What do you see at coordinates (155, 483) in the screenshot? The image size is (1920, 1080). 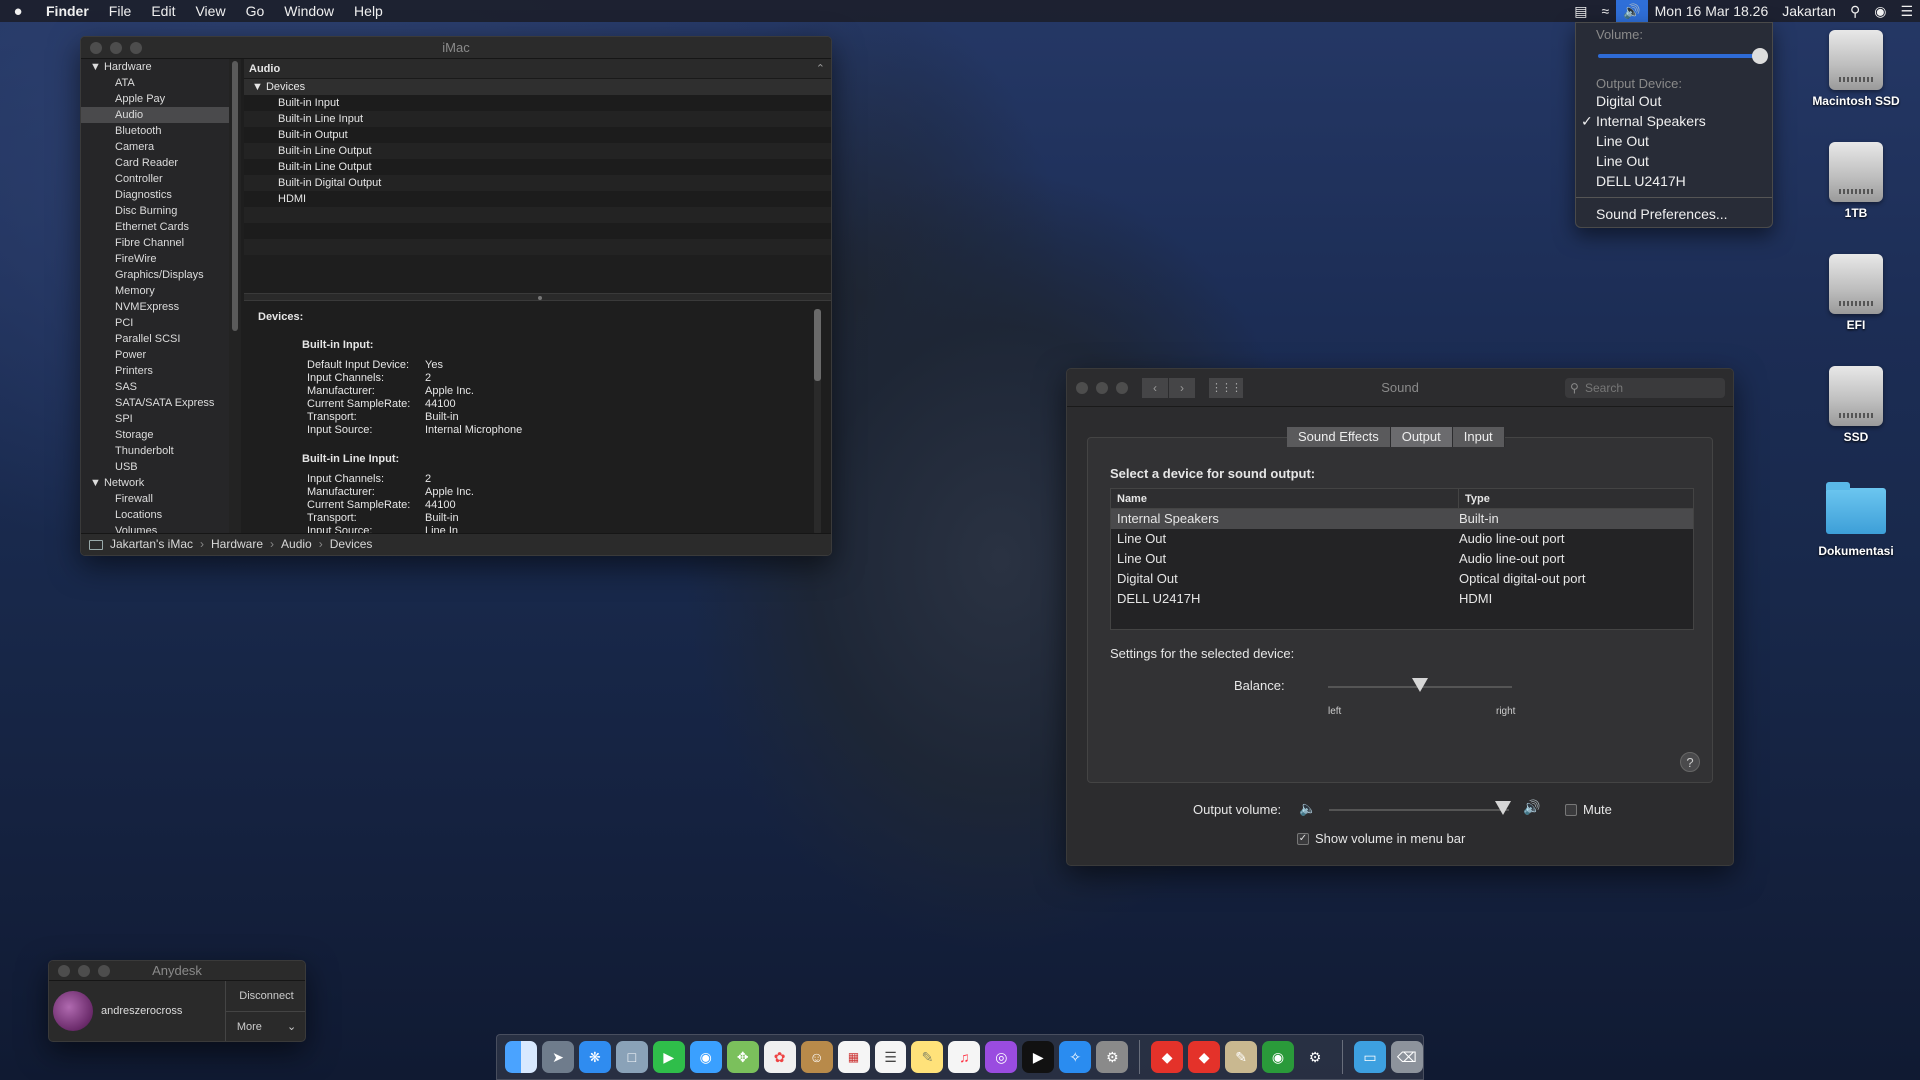 I see `sidebar-group-network: ▼ Network` at bounding box center [155, 483].